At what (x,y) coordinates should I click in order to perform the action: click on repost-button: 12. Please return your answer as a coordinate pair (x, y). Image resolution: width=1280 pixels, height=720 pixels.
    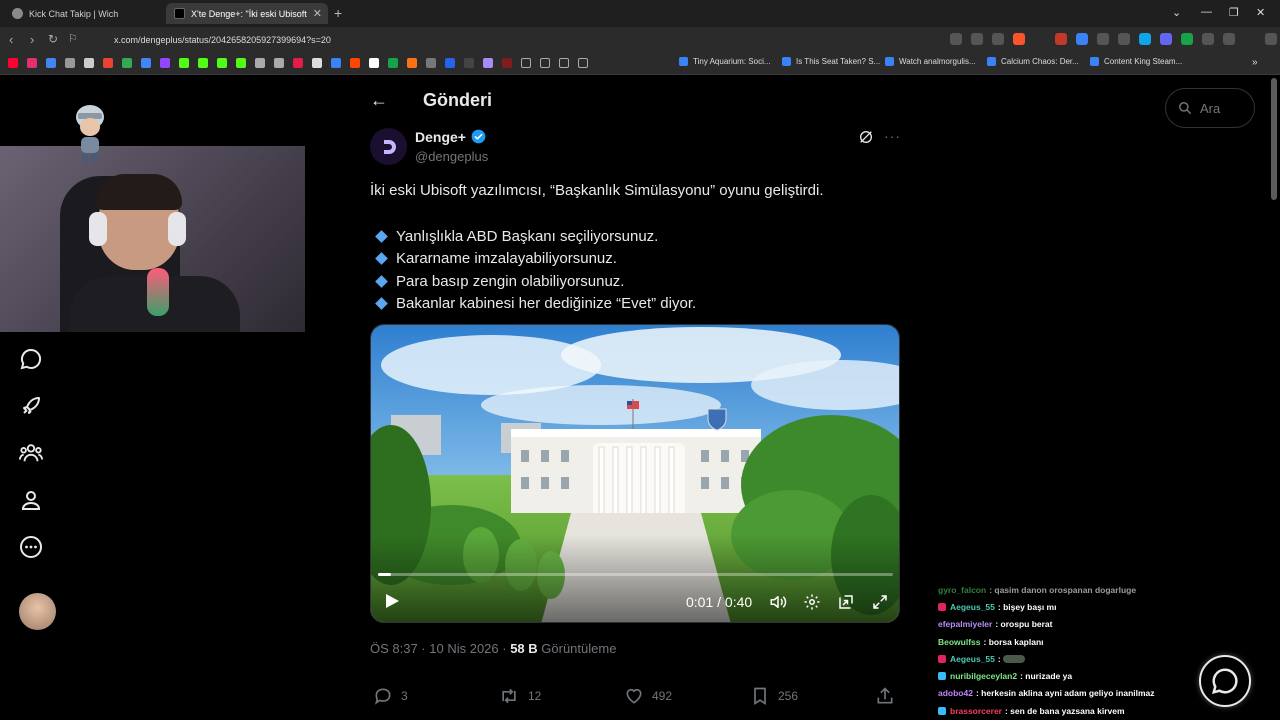
    Looking at the image, I should click on (519, 696).